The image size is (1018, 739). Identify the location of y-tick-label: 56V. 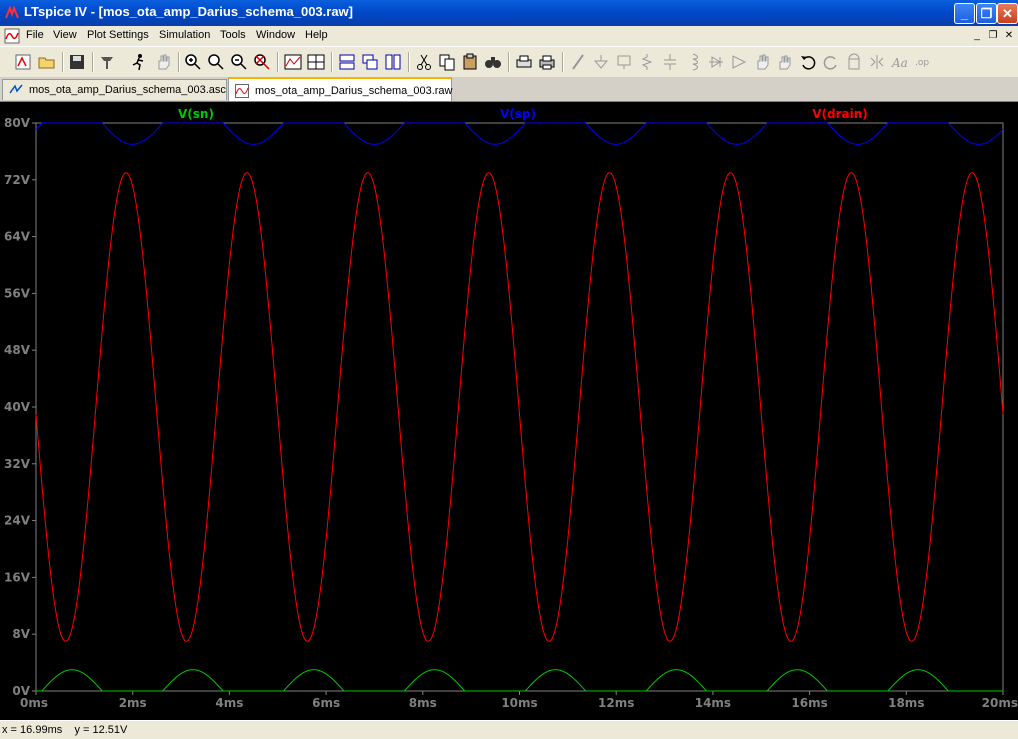
(17, 293).